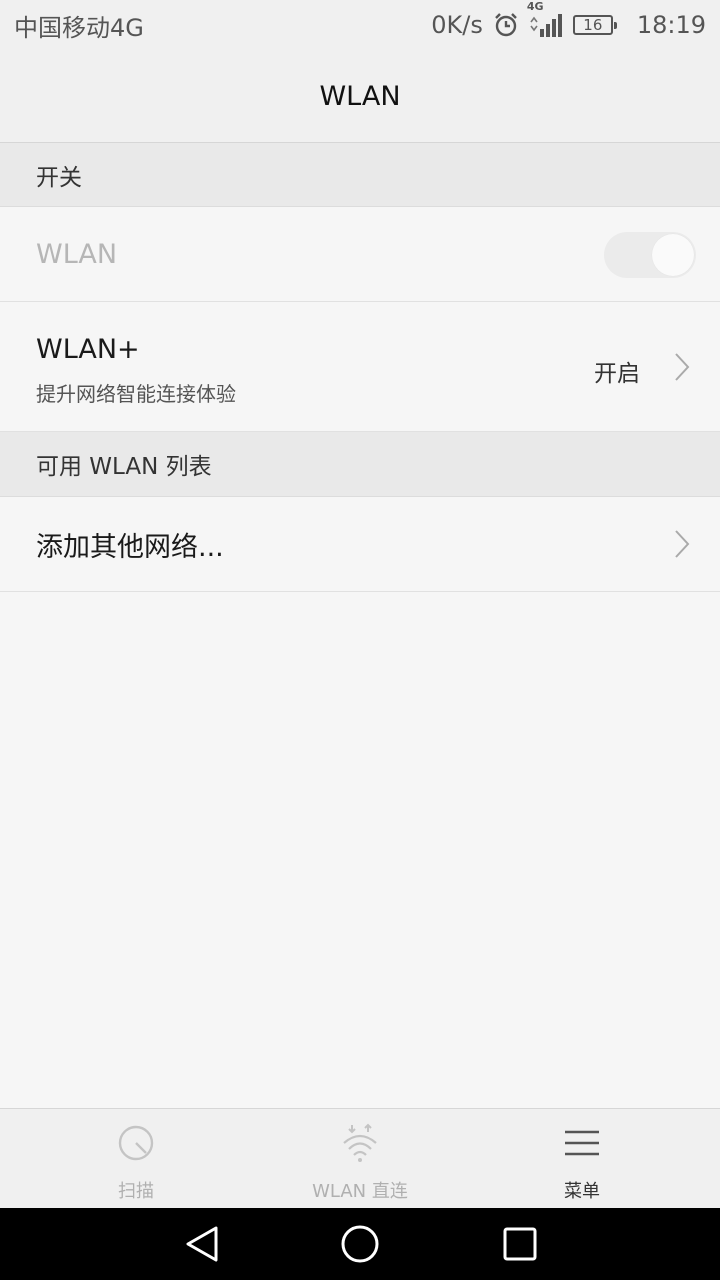 The image size is (720, 1280). Describe the element at coordinates (671, 25) in the screenshot. I see `clock: 18:19` at that location.